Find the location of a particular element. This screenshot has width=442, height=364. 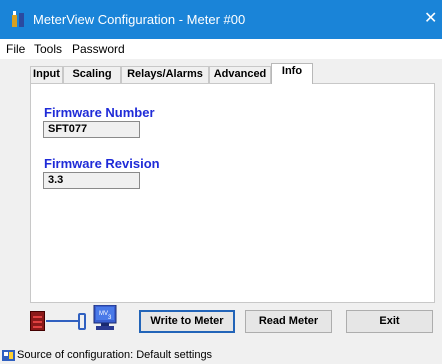

svg-text: MV is located at coordinates (103, 314).